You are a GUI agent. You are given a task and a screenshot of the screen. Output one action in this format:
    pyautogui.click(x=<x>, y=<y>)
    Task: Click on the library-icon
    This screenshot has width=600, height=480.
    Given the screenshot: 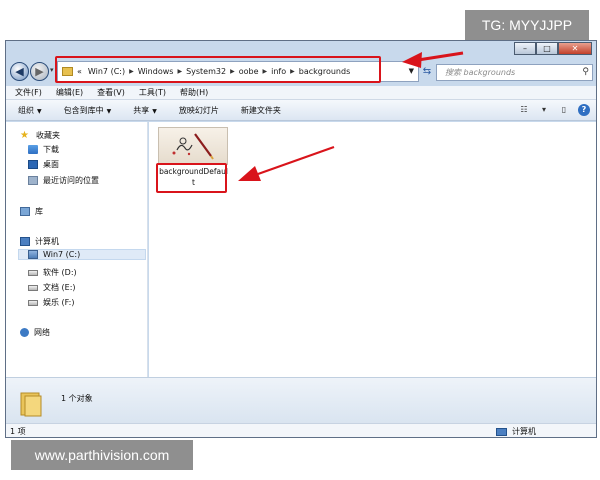 What is the action you would take?
    pyautogui.click(x=25, y=211)
    